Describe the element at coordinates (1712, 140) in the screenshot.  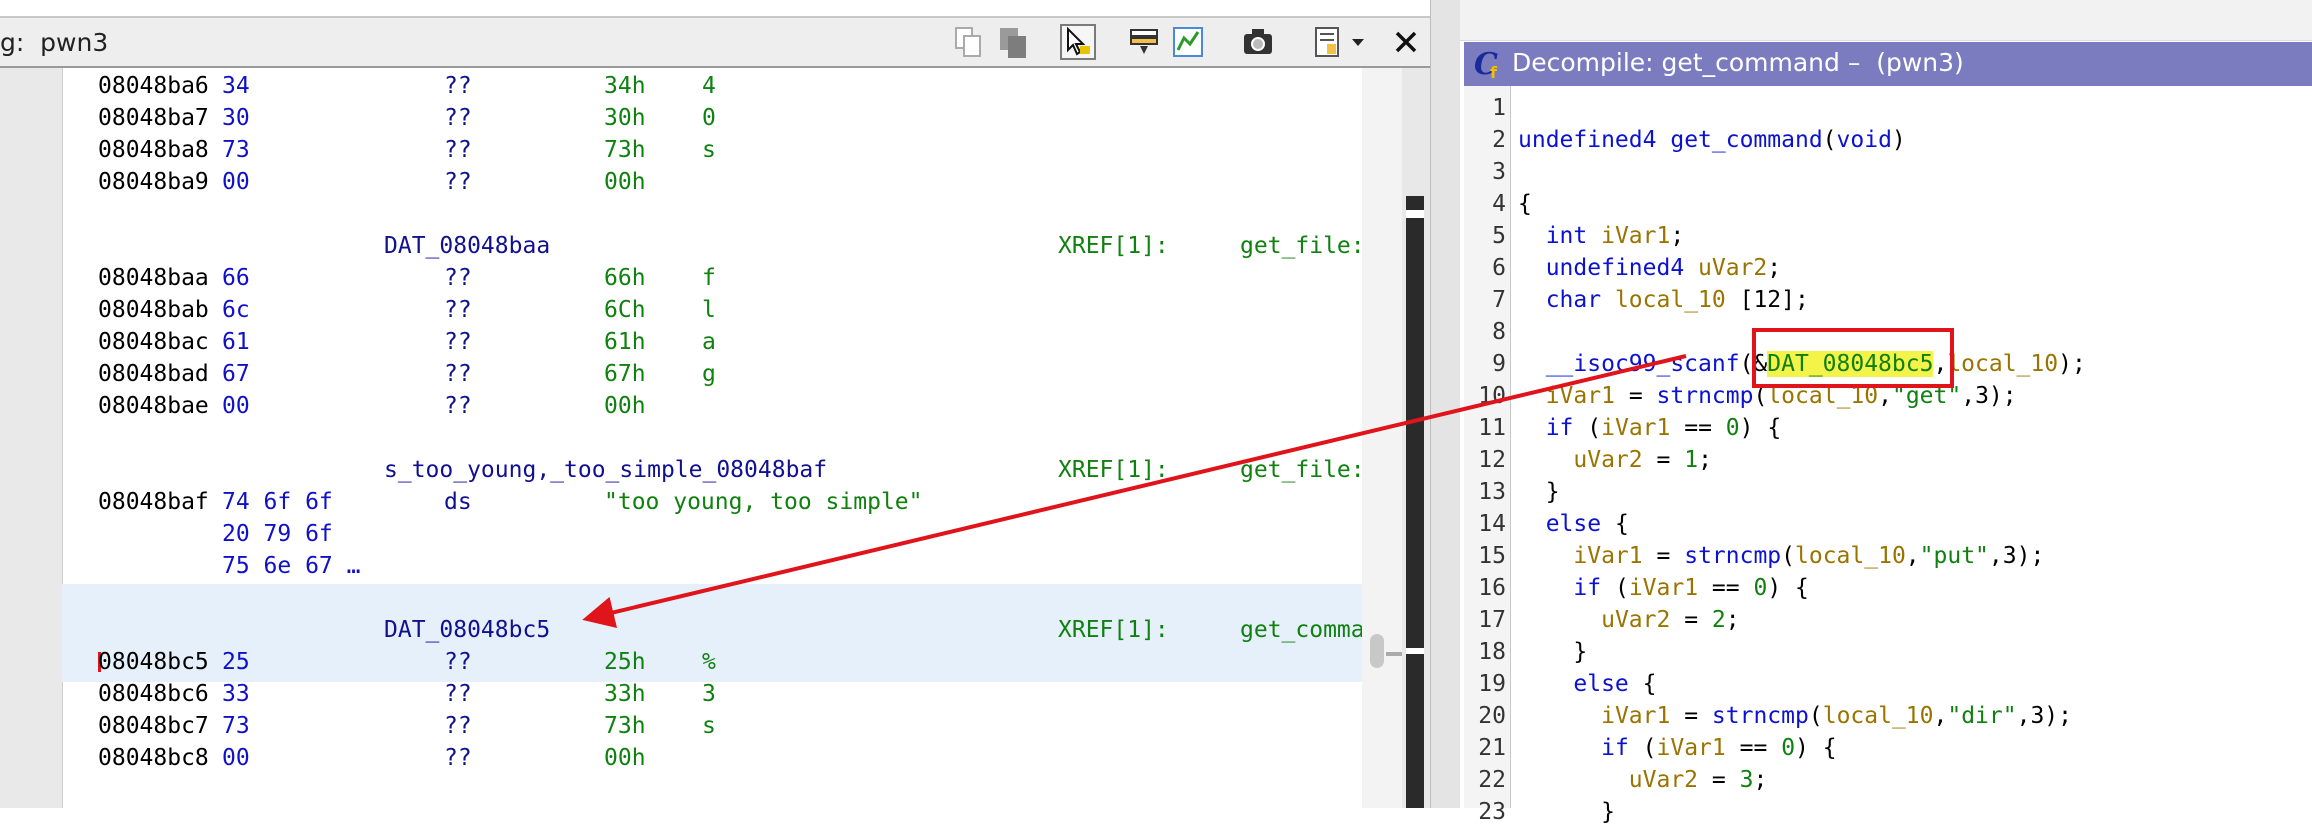
I see `code-text: undefined4 get_command(void)` at that location.